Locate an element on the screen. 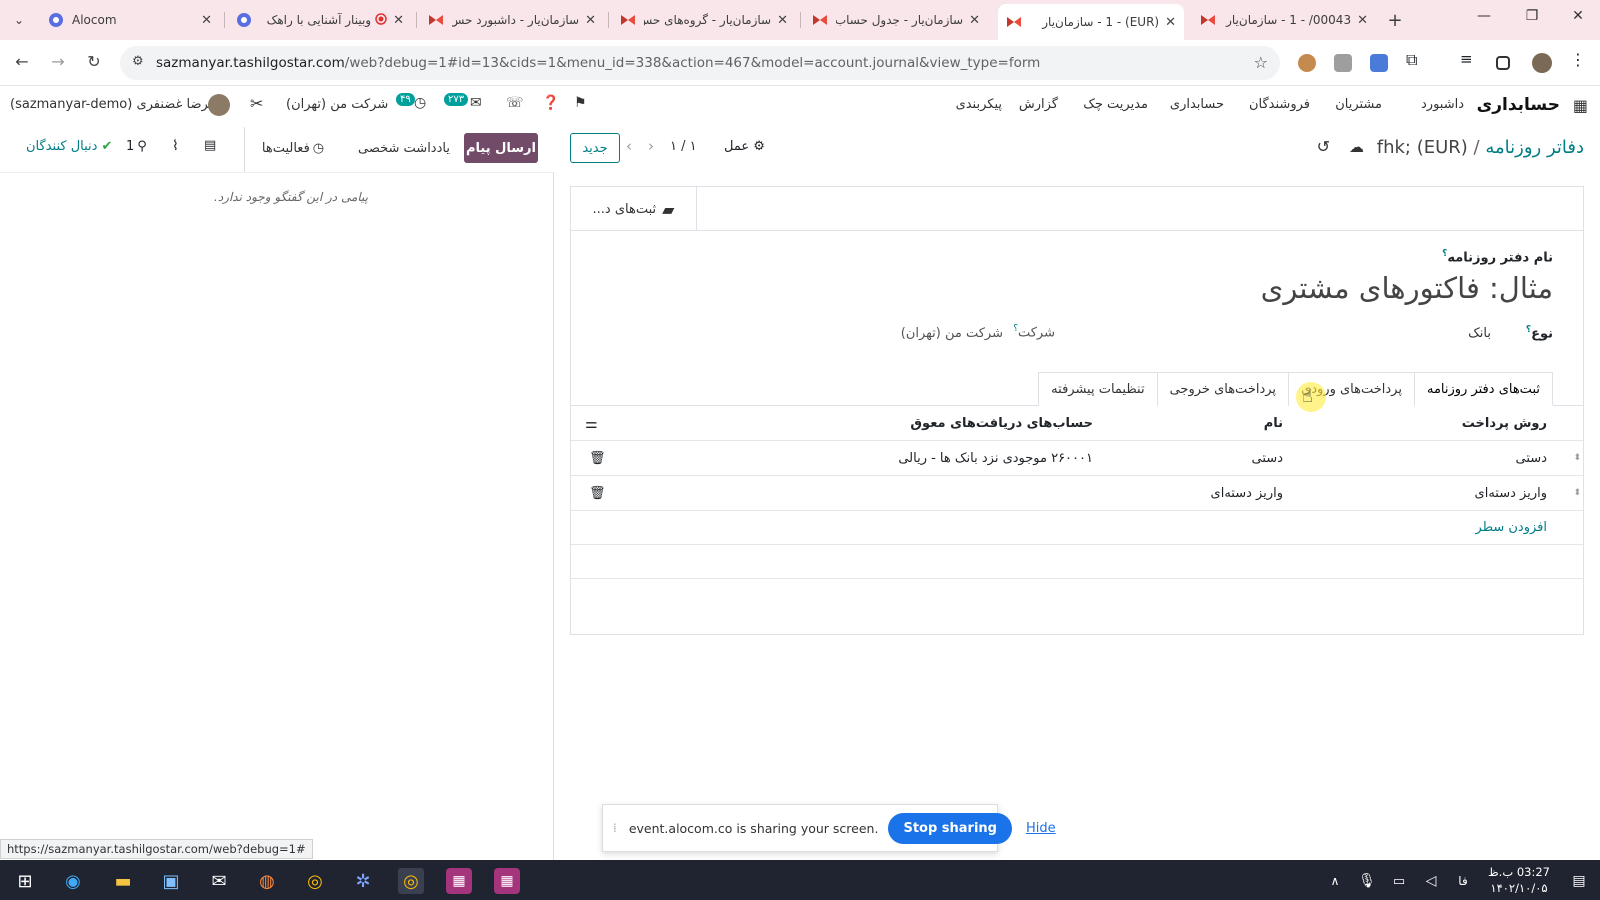 The width and height of the screenshot is (1600, 900). clock-icon: ◷ is located at coordinates (420, 103).